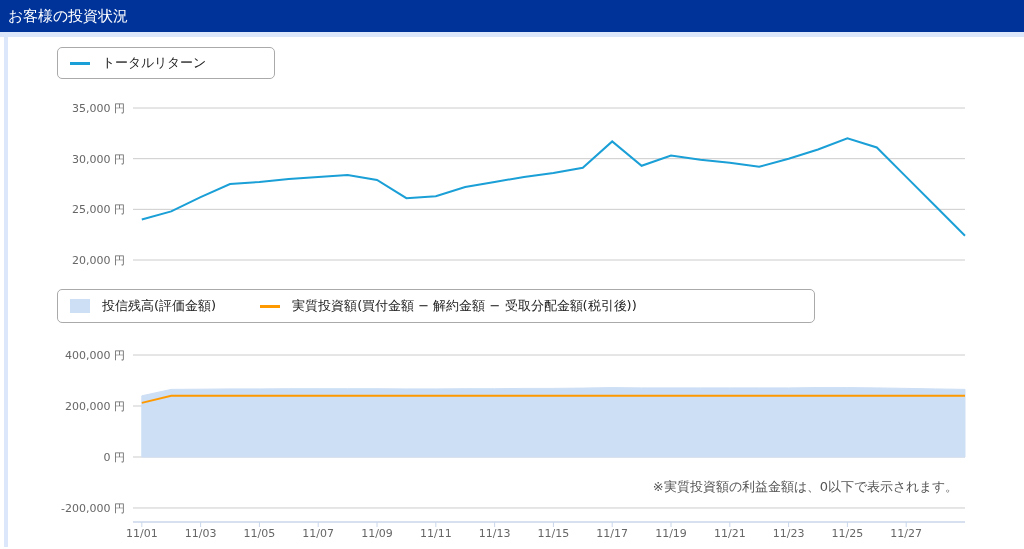  Describe the element at coordinates (729, 533) in the screenshot. I see `x-axis-label: 11/21` at that location.